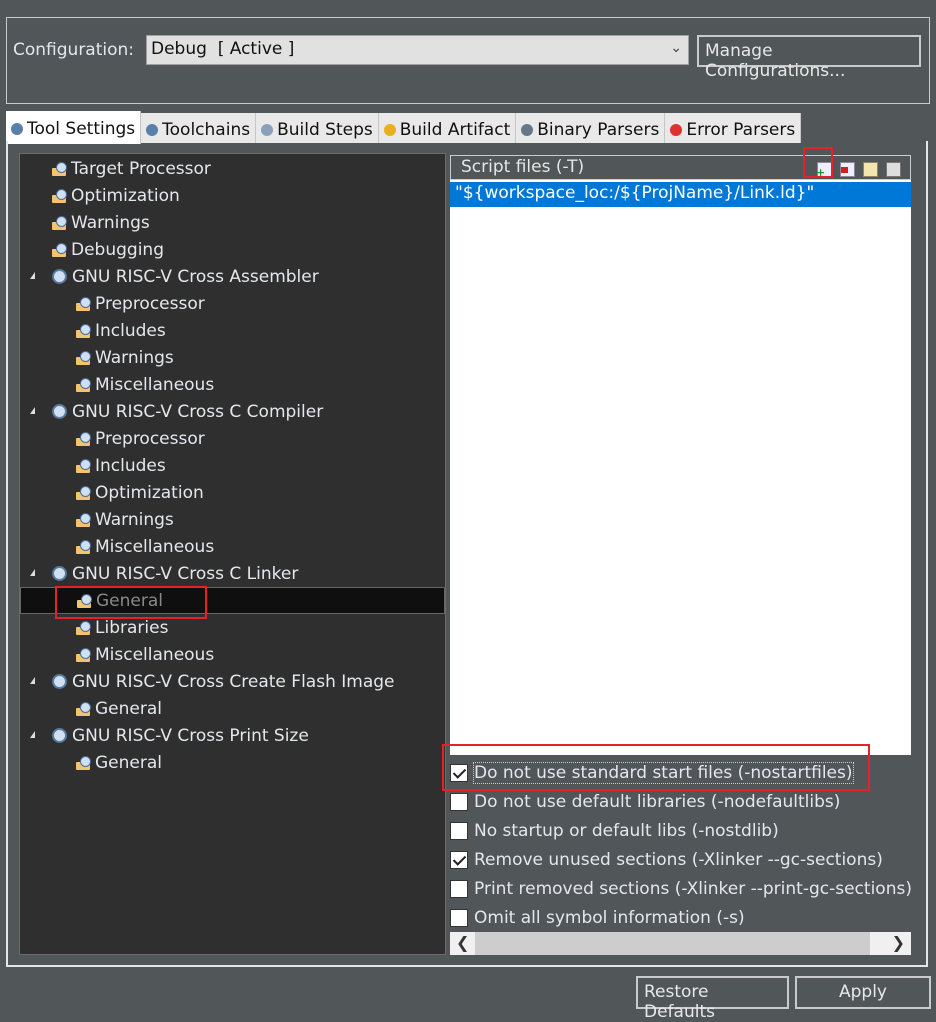 This screenshot has height=1022, width=936. I want to click on tab-label: Build Artifact, so click(455, 129).